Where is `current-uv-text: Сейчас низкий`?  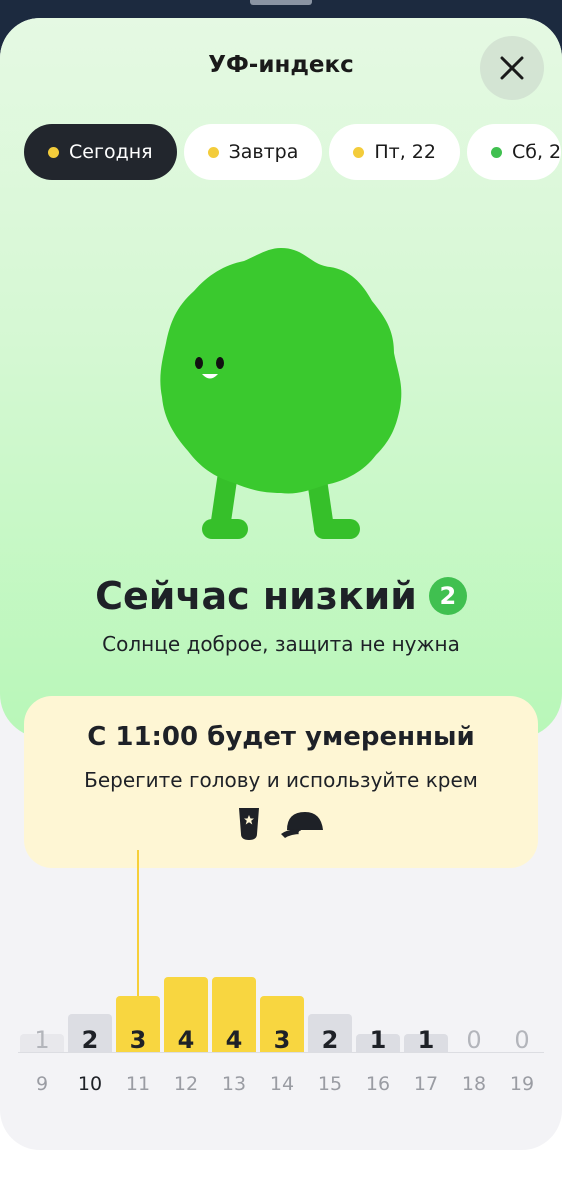 current-uv-text: Сейчас низкий is located at coordinates (256, 596).